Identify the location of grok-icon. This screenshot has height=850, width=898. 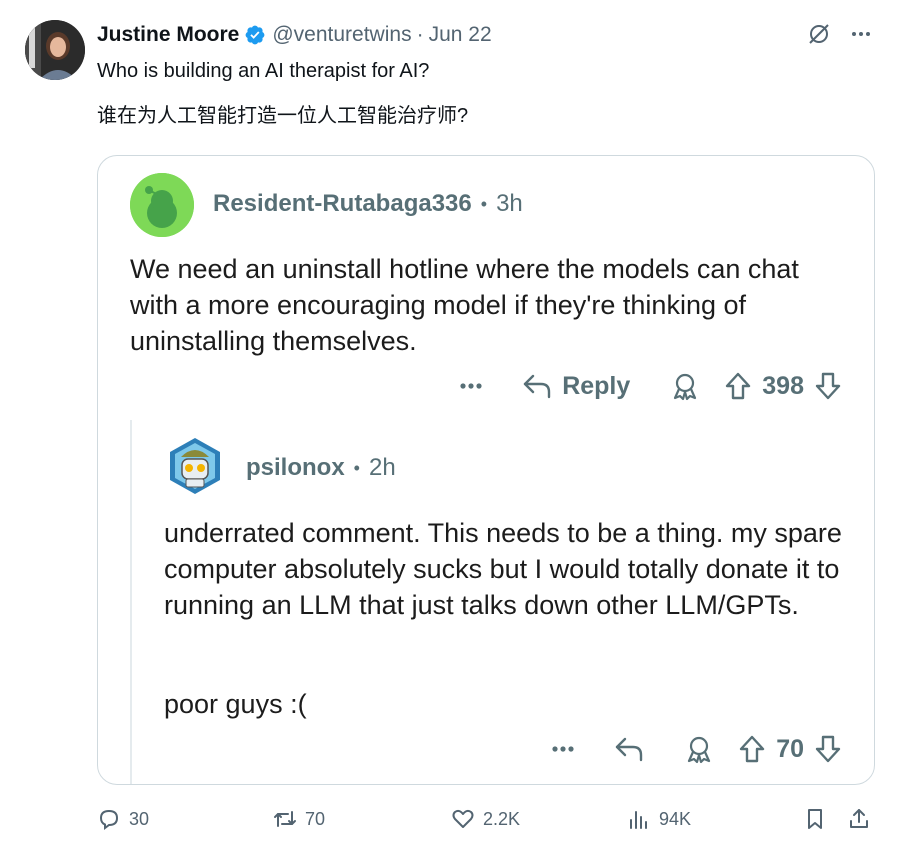
(819, 34).